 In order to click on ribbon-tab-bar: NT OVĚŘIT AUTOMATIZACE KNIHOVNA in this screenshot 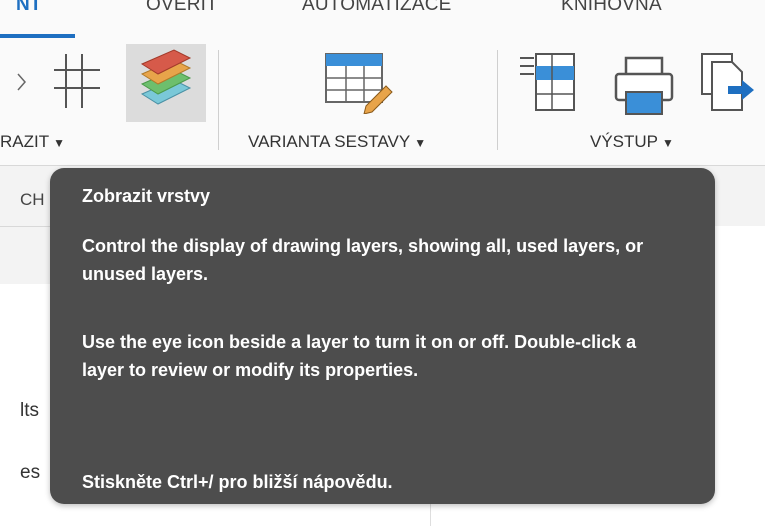, I will do `click(382, 20)`.